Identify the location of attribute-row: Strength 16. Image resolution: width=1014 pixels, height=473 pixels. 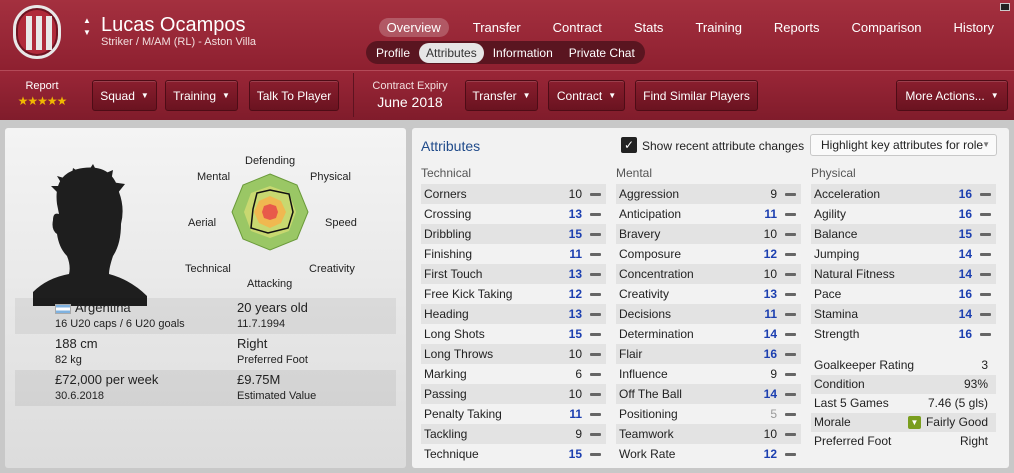
(903, 334).